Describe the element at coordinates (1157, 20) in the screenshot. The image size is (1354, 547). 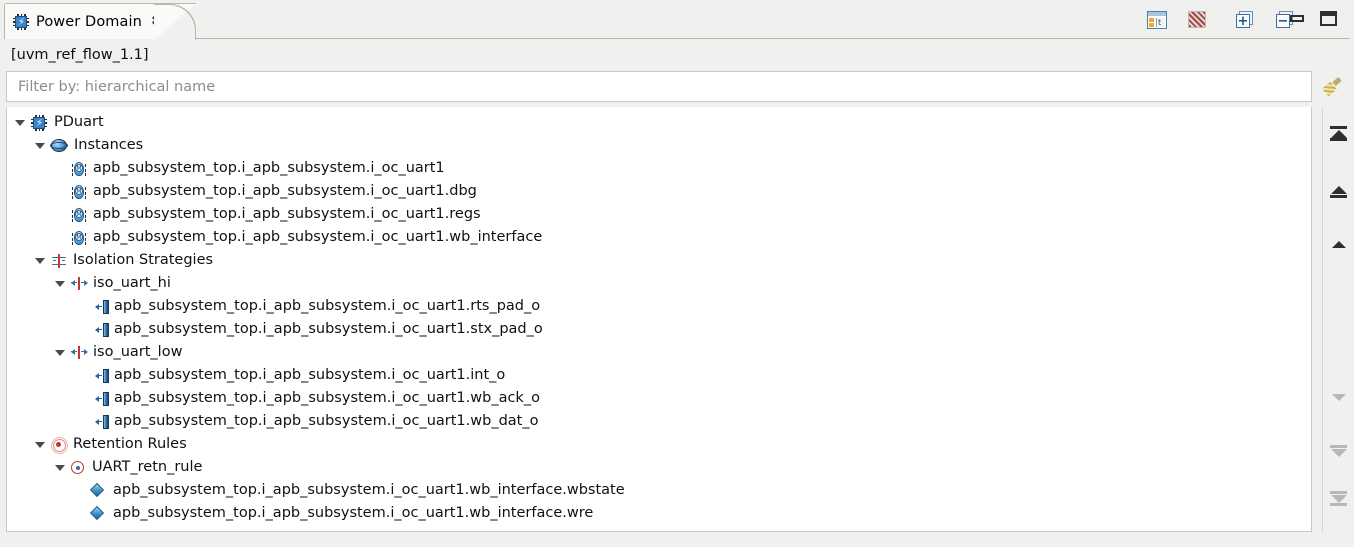
I see `show-properties-icon: t` at that location.